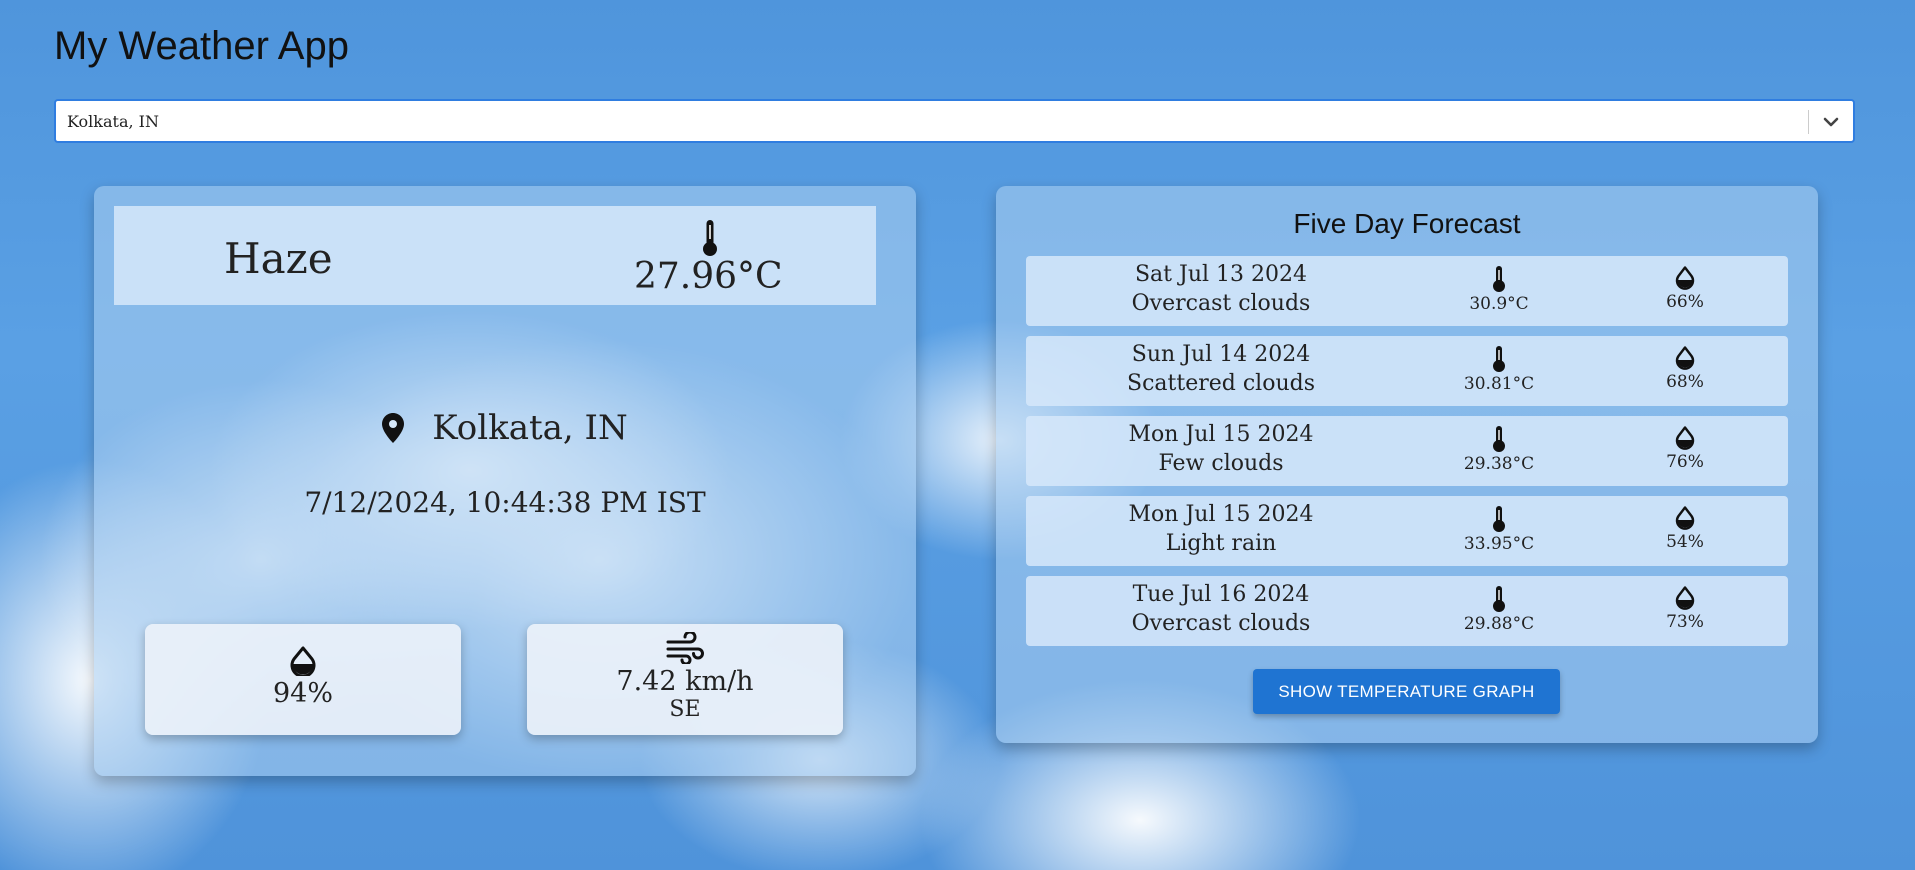 The image size is (1915, 870). Describe the element at coordinates (1499, 304) in the screenshot. I see `forecast-temp-value: 30.9°C` at that location.